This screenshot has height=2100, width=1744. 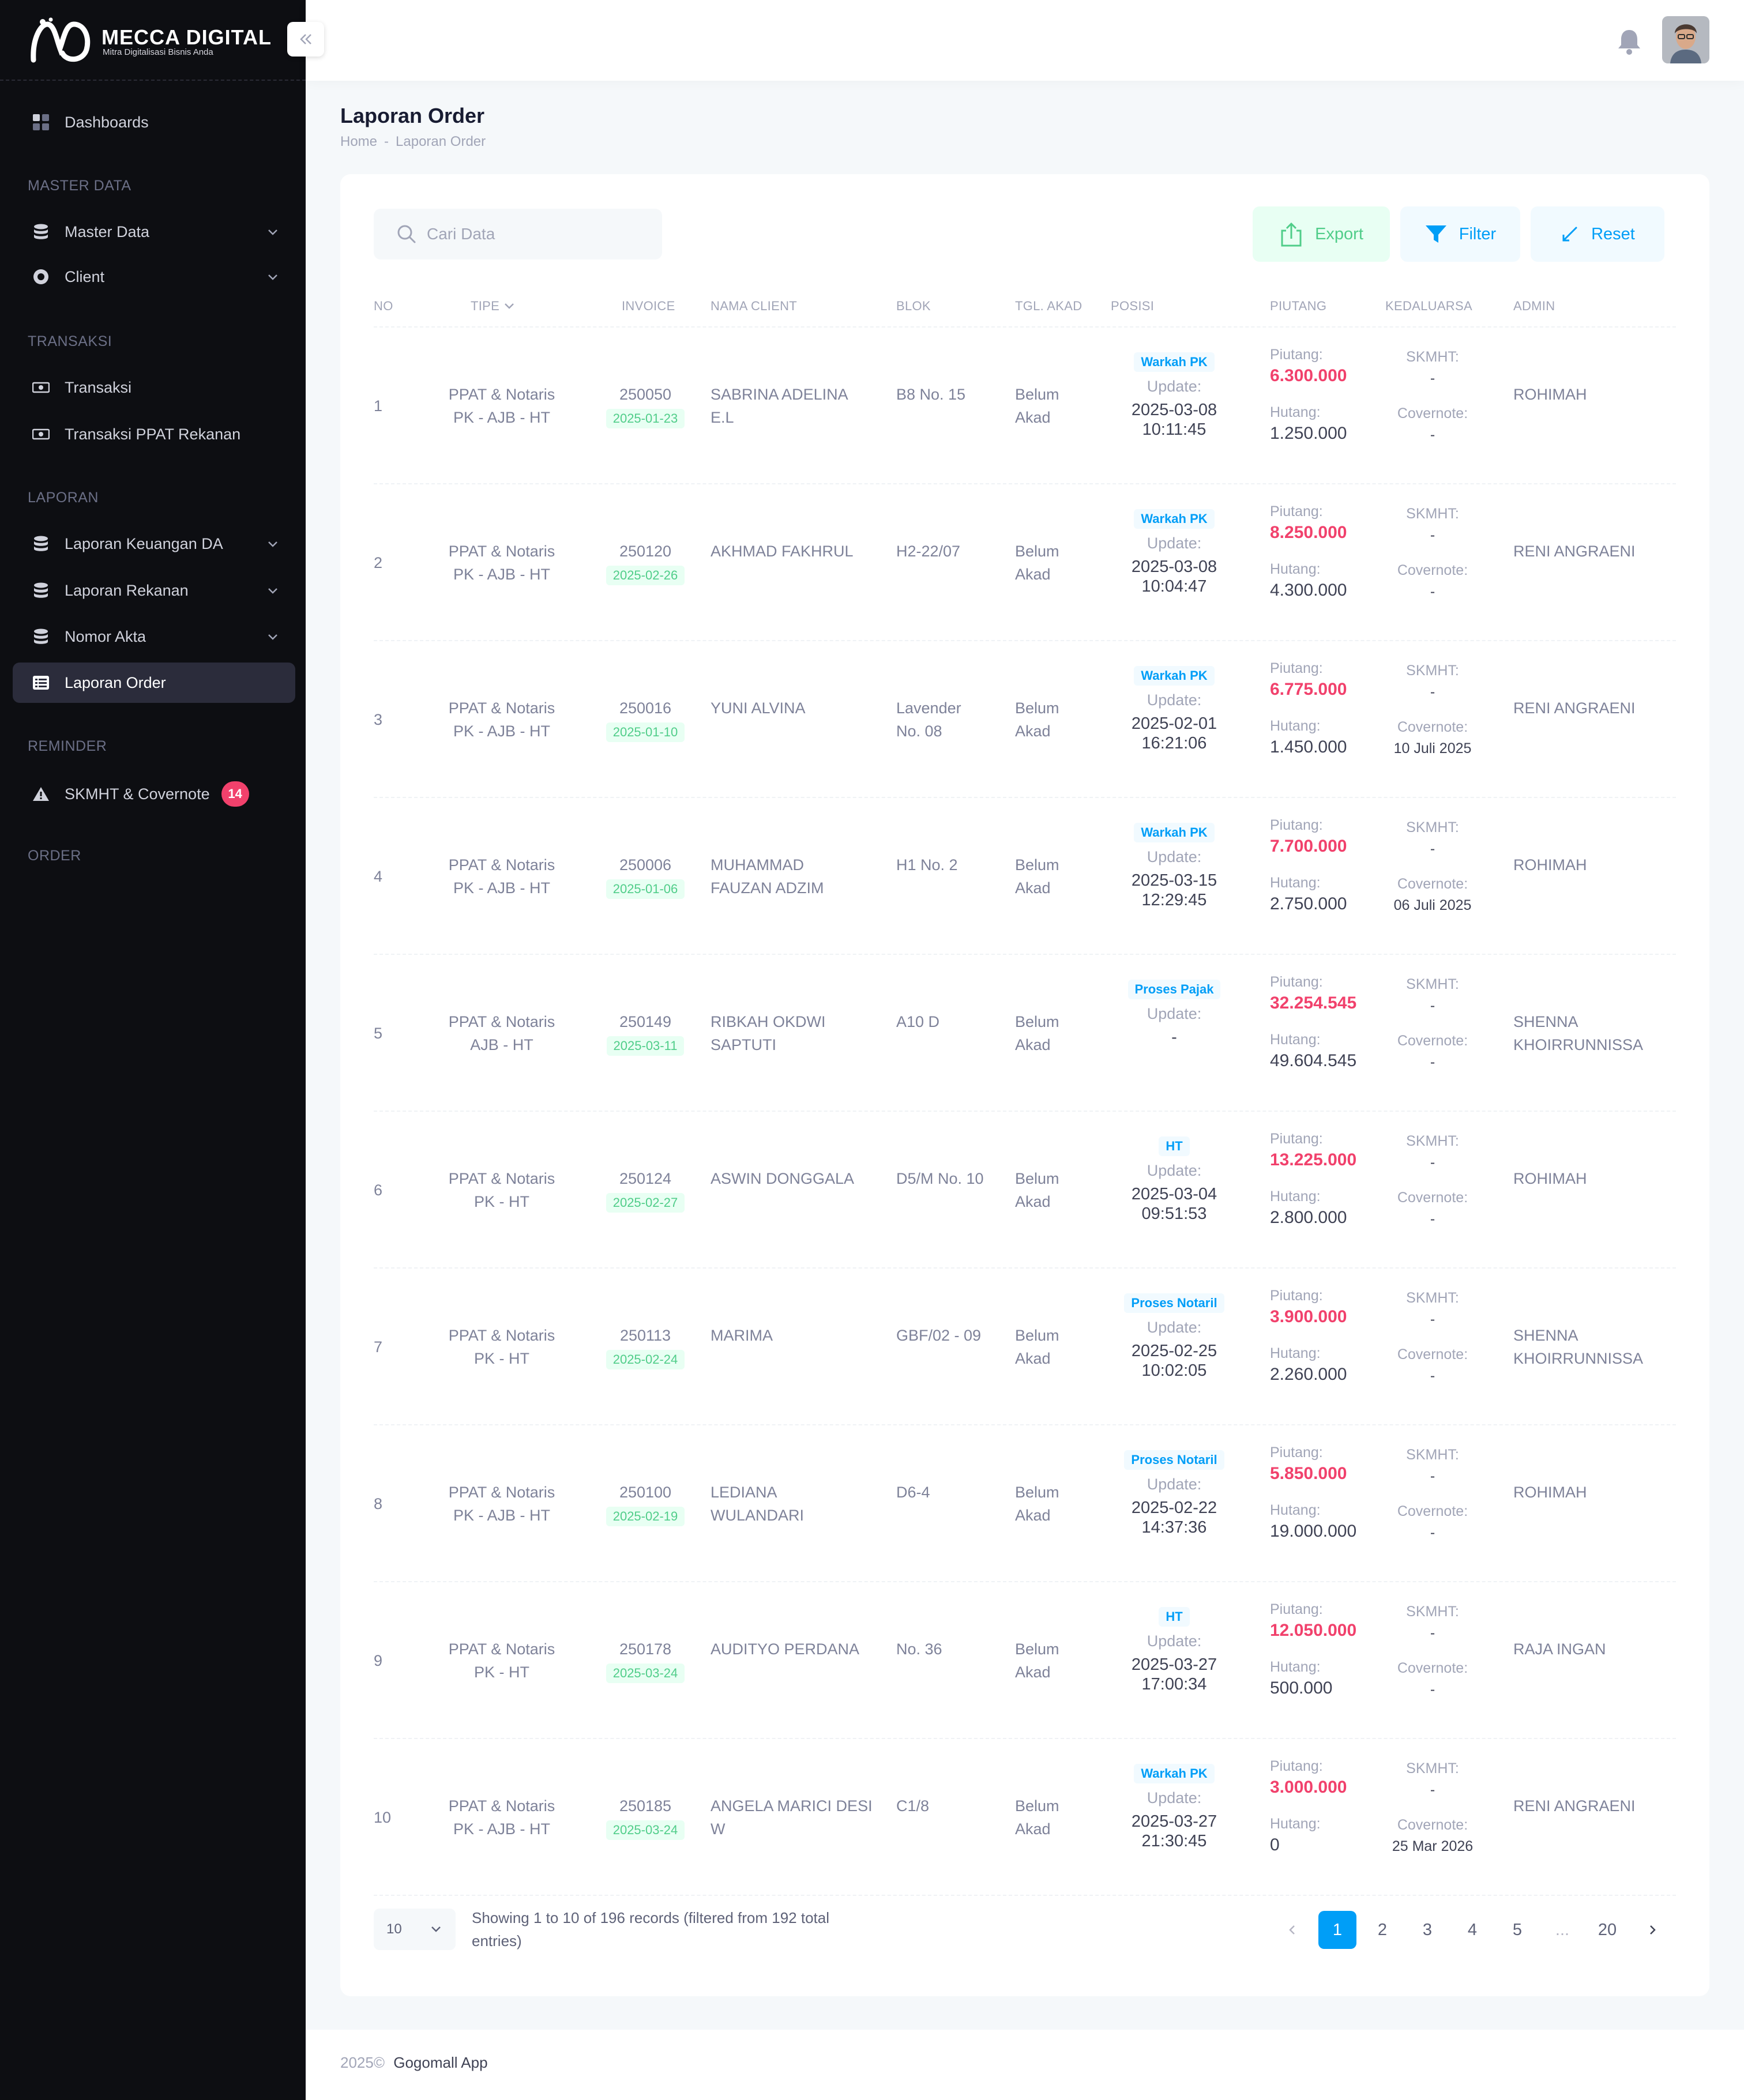 What do you see at coordinates (1133, 306) in the screenshot?
I see `col-posisi: POSISI` at bounding box center [1133, 306].